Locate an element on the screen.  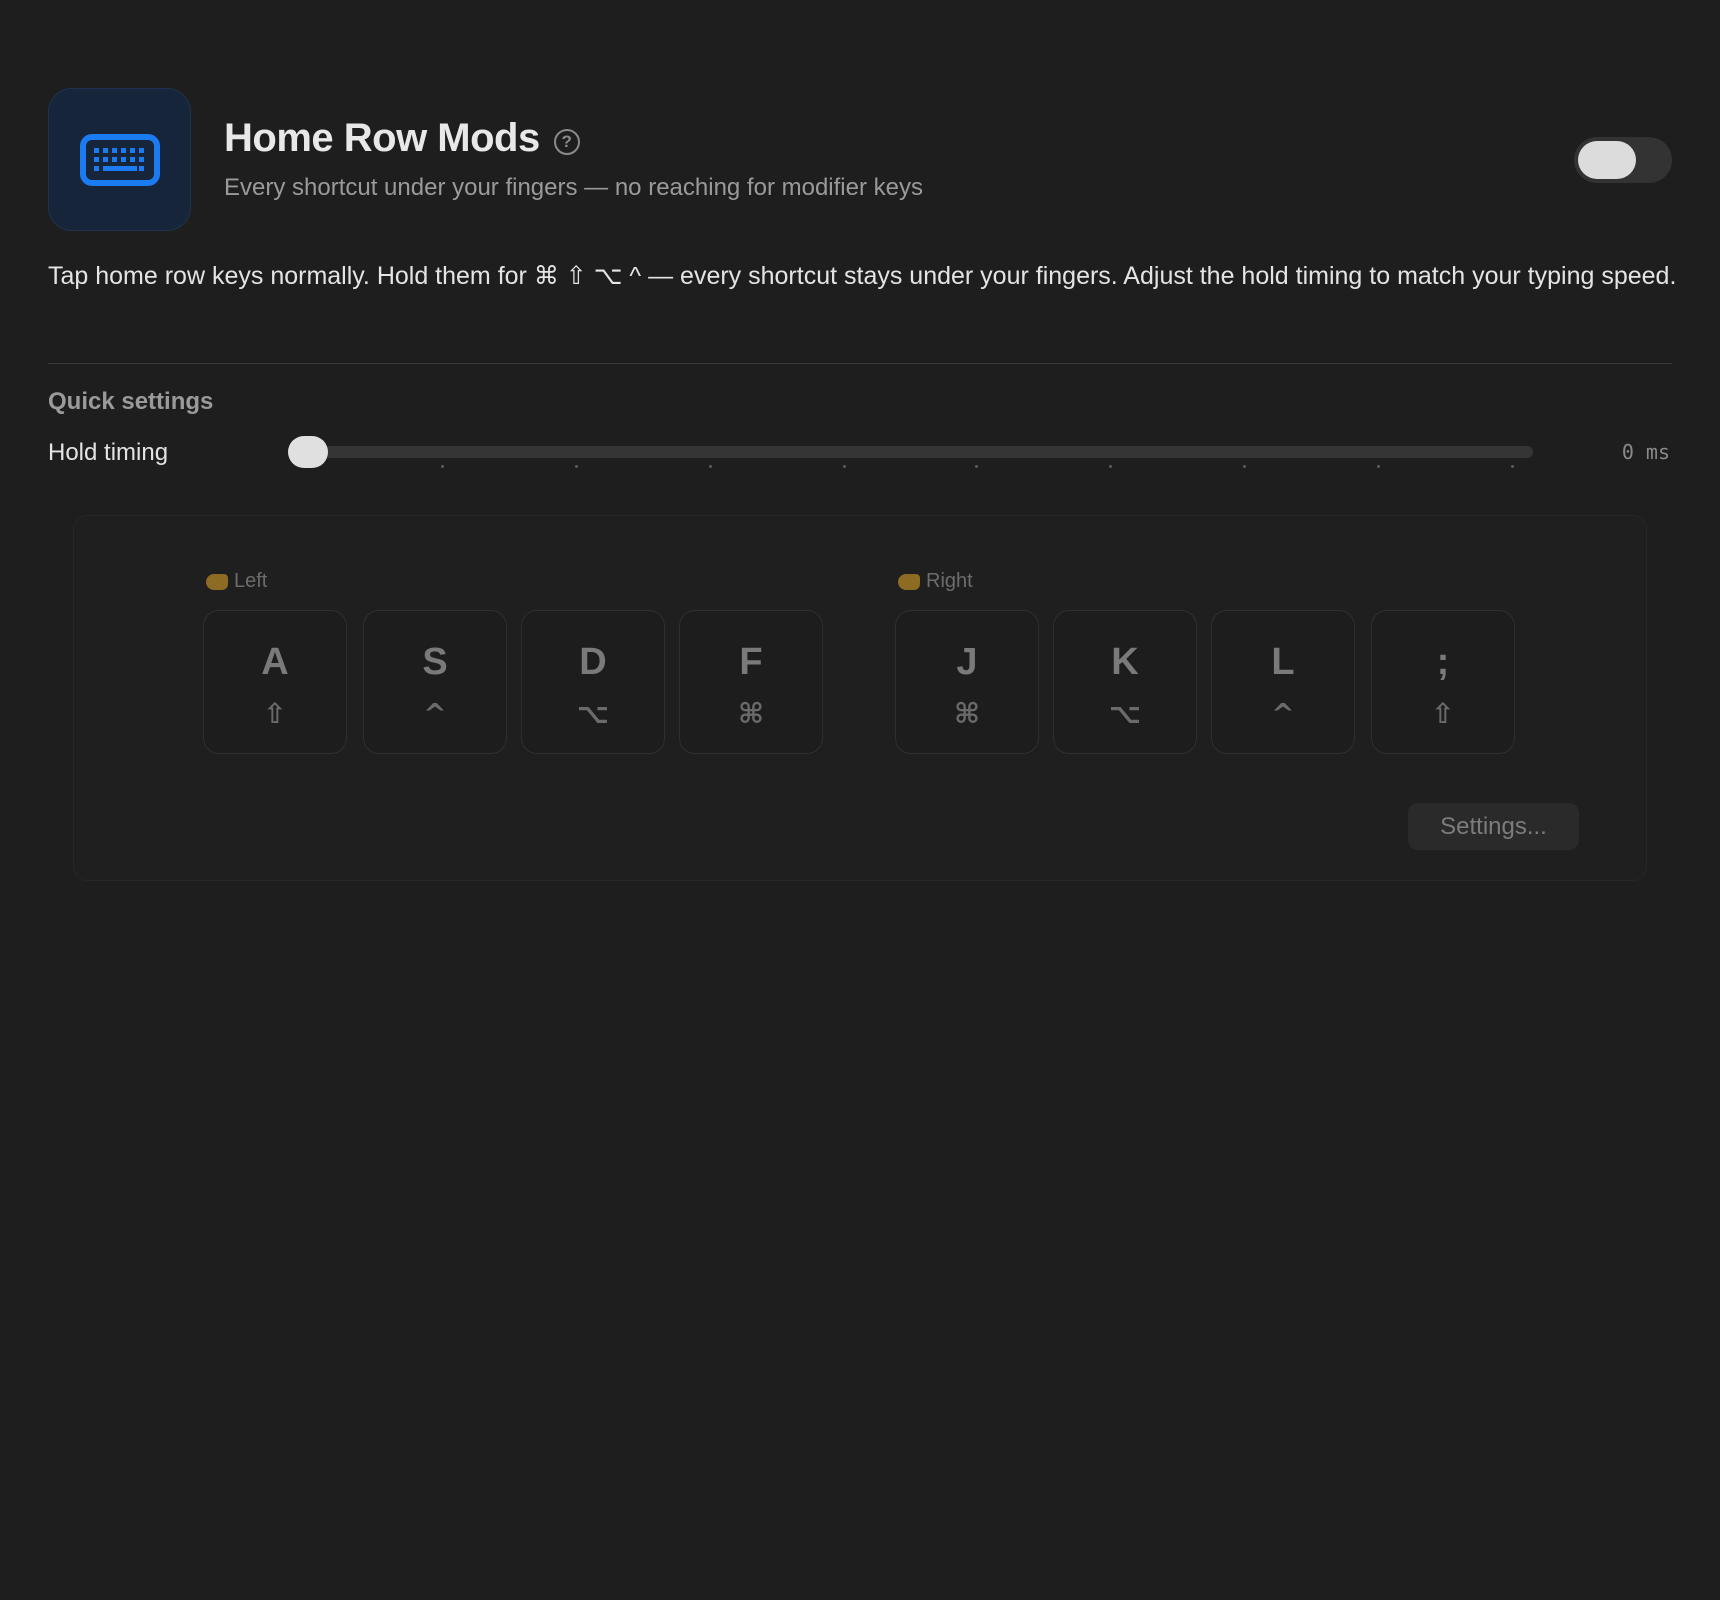
enable-toggle is located at coordinates (1623, 160).